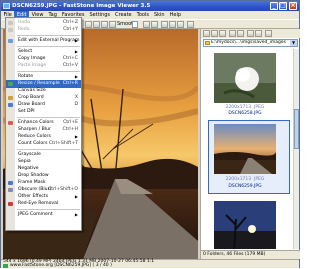 The width and height of the screenshot is (320, 269). I want to click on undo-icon, so click(10, 22).